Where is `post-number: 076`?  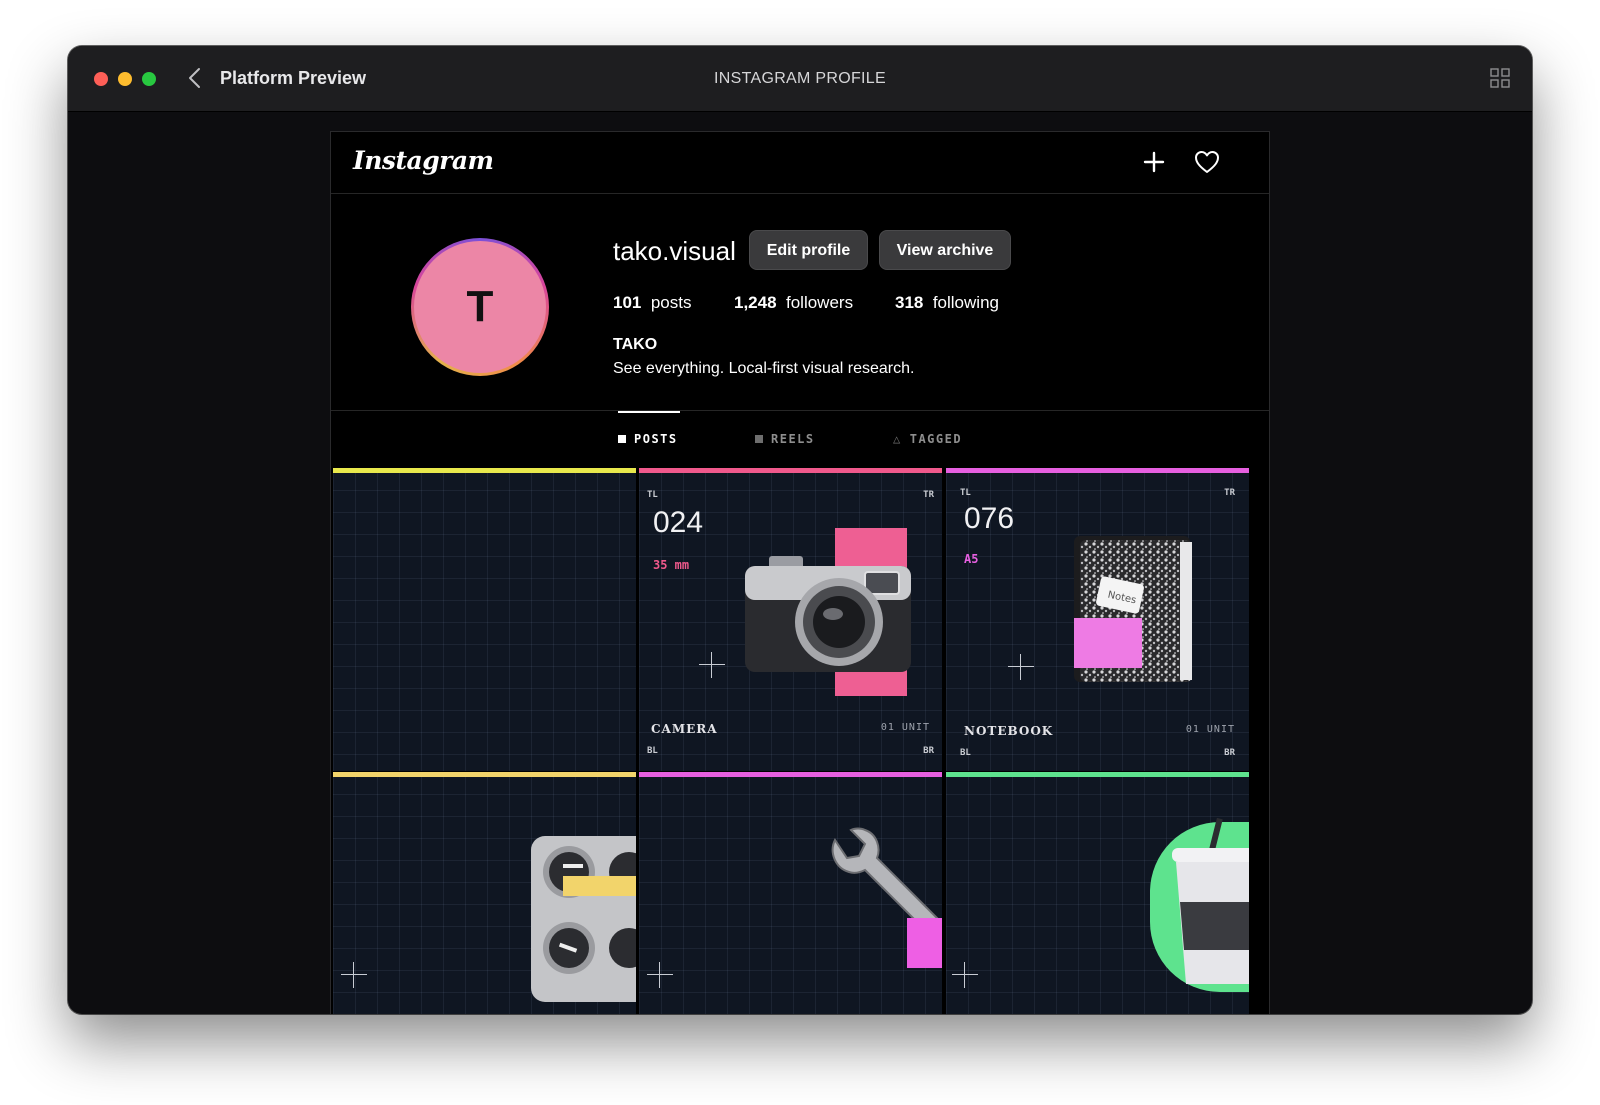 post-number: 076 is located at coordinates (989, 518).